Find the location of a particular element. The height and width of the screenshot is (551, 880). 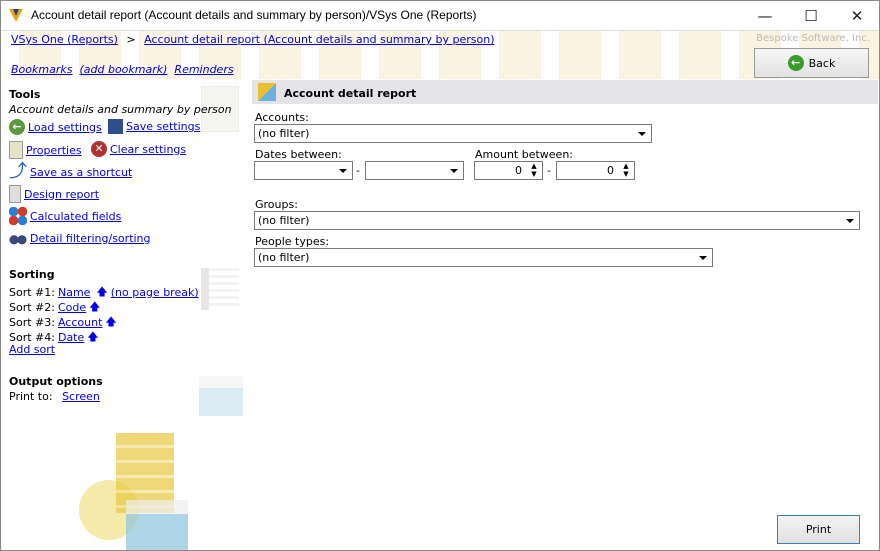

minimize-button: — is located at coordinates (765, 15).